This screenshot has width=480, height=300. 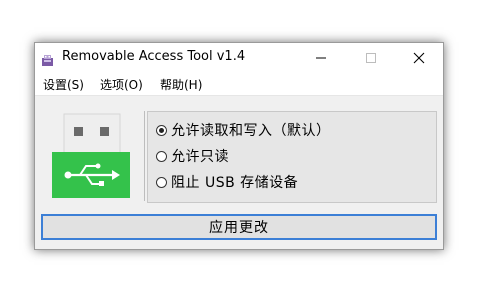 I want to click on minimize-icon, so click(x=321, y=58).